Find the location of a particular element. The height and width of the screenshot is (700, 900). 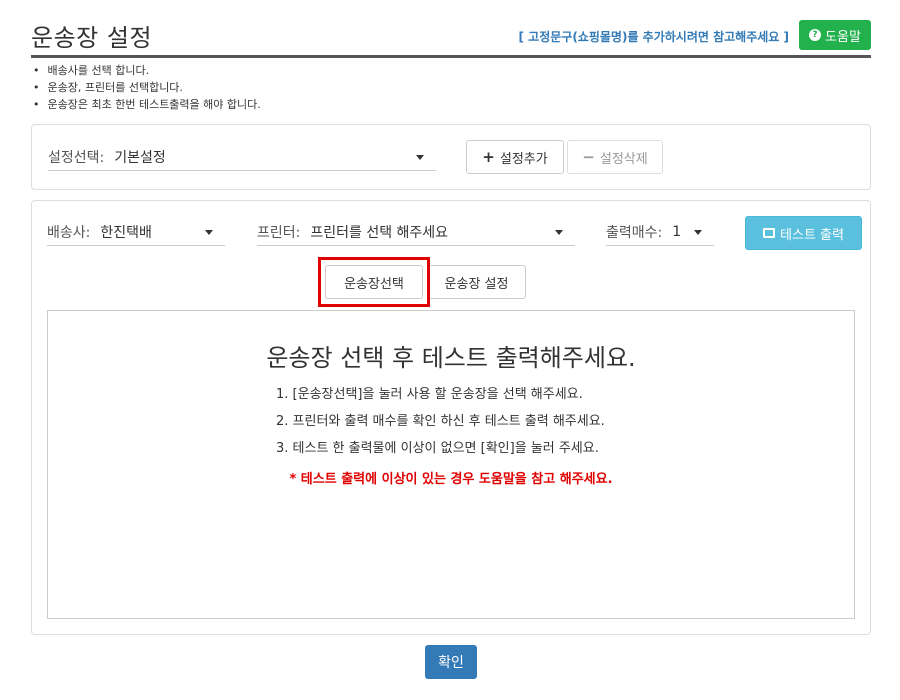

settings-select: 설정선택: 기본설정 is located at coordinates (242, 157).